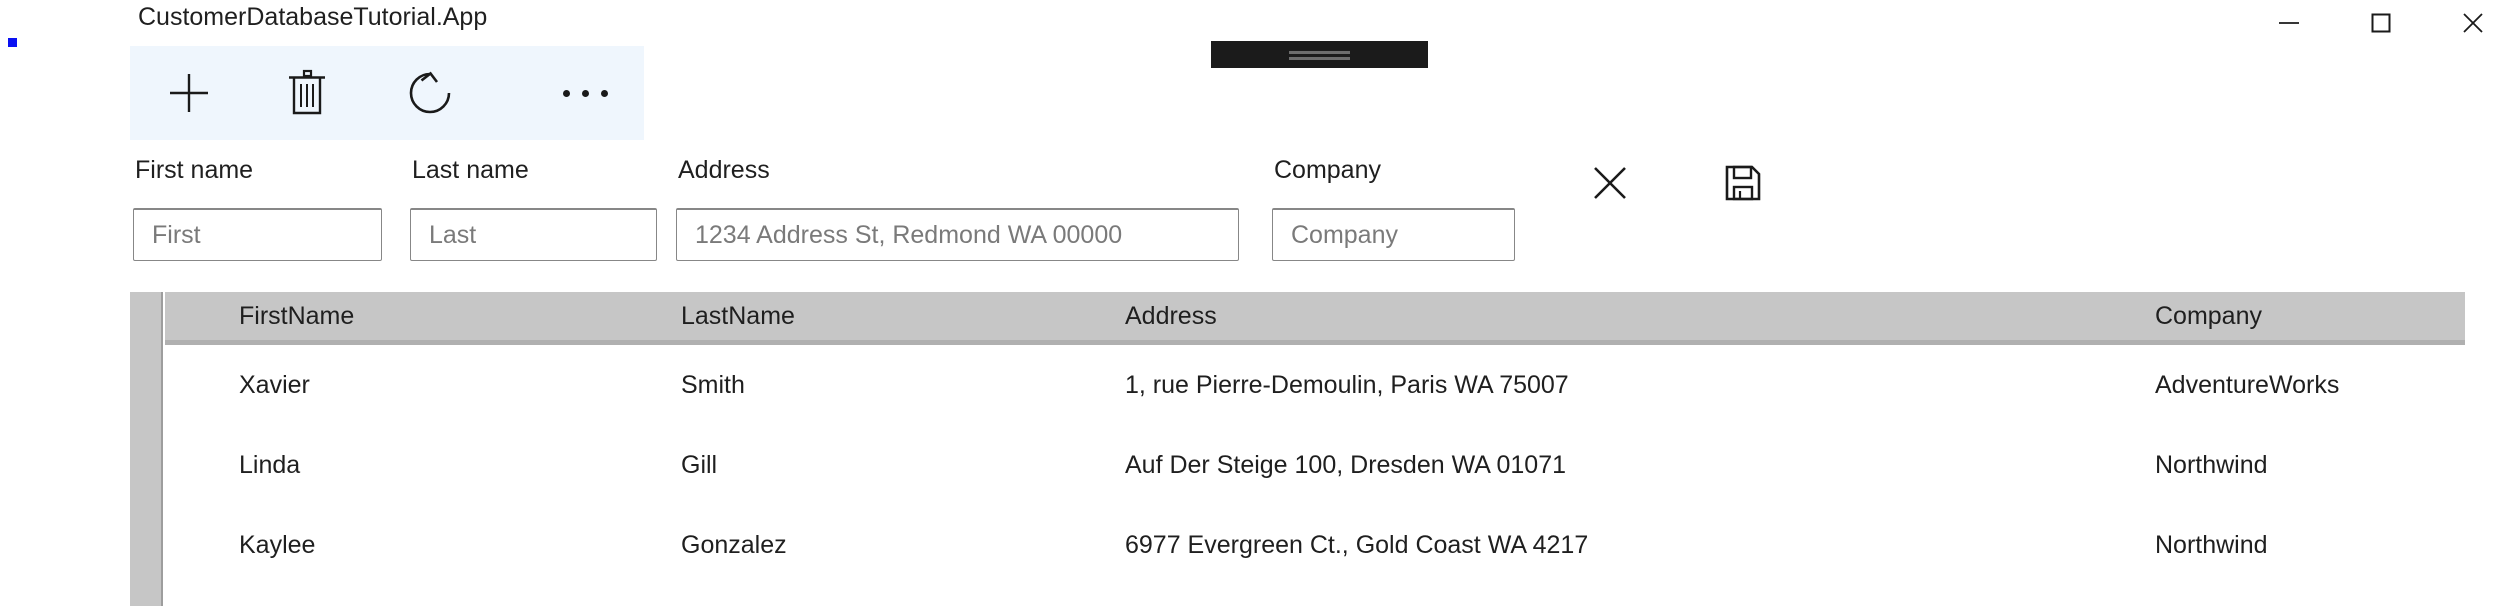 This screenshot has width=2500, height=606. I want to click on address-input: 1234 Address St, Redmond WA 00000, so click(957, 234).